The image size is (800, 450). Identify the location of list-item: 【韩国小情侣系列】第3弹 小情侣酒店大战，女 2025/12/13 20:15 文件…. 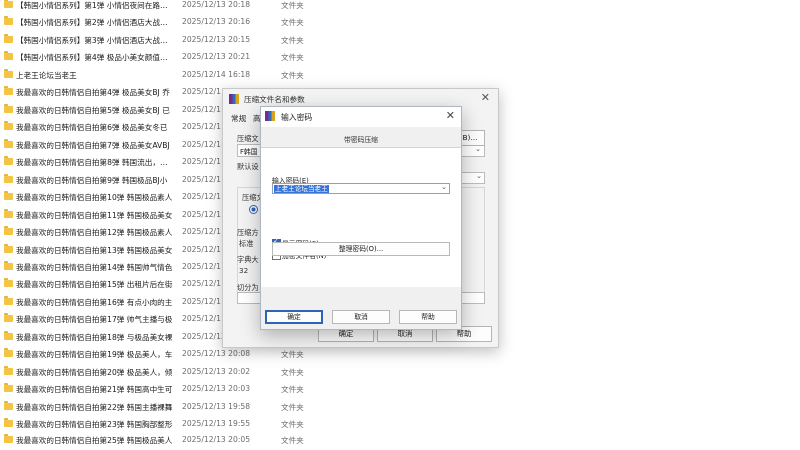
(160, 41).